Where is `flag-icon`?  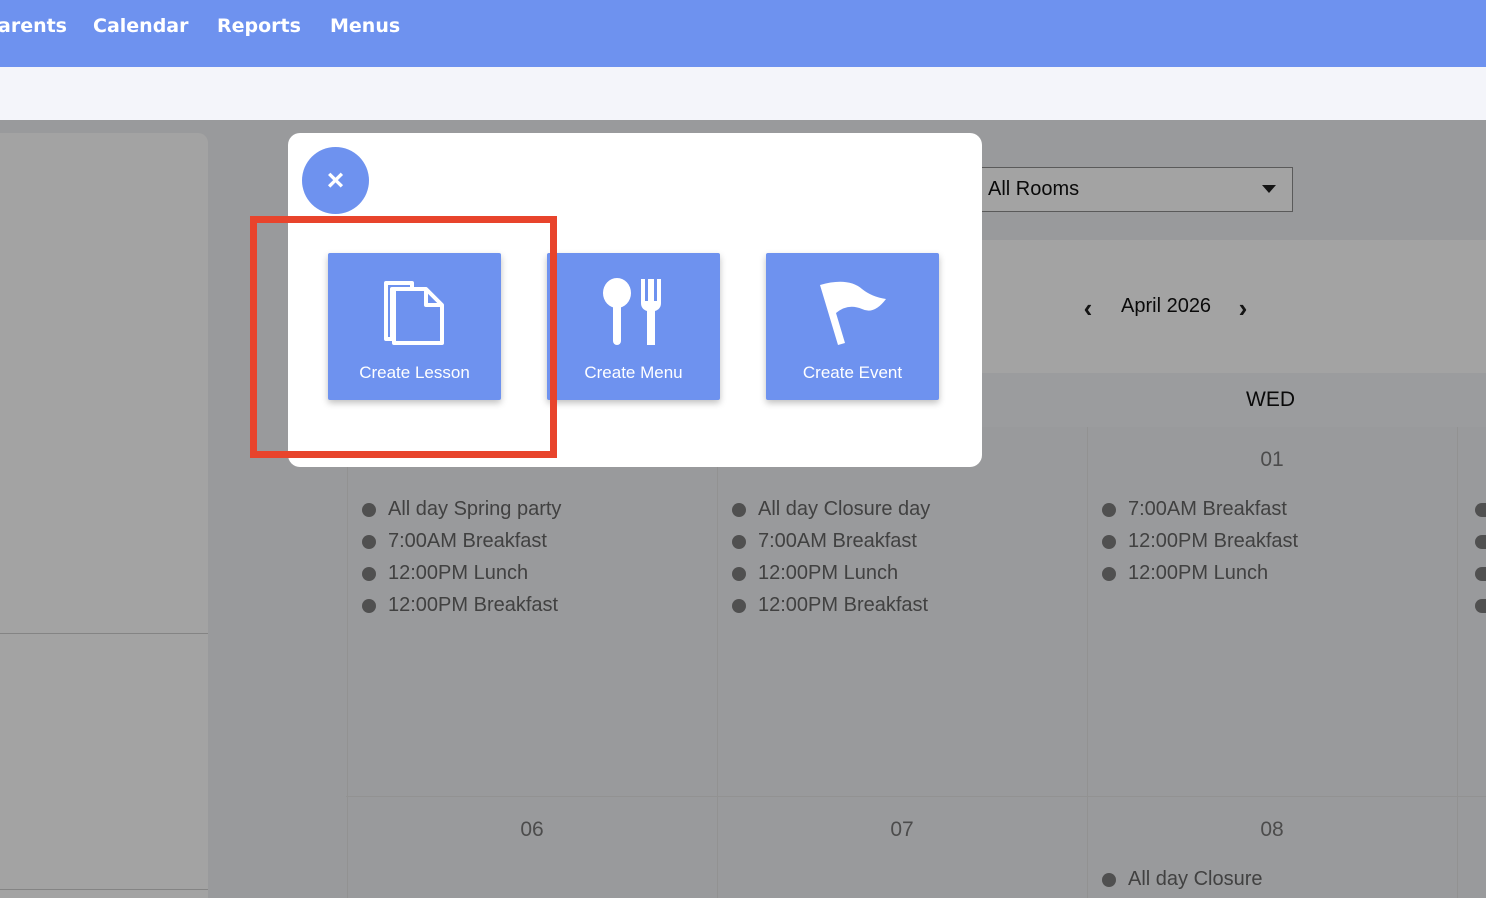
flag-icon is located at coordinates (852, 313).